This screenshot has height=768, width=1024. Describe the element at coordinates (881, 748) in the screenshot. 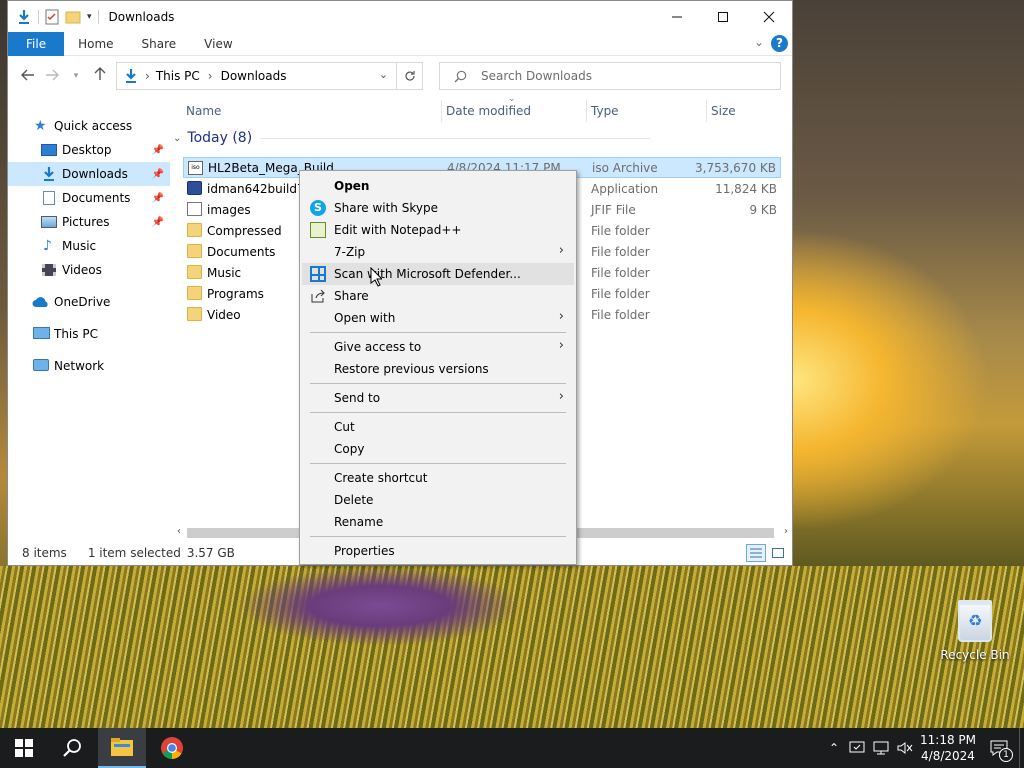

I see `network-tray-icon` at that location.